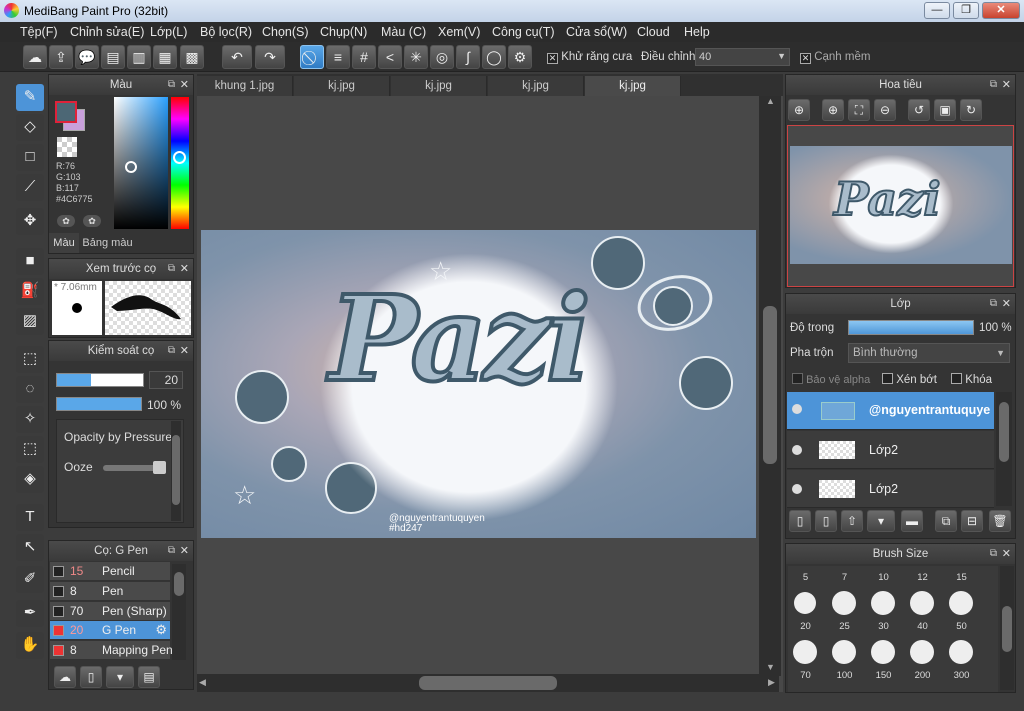 The image size is (1024, 711). Describe the element at coordinates (30, 579) in the screenshot. I see `divide-tool-icon: ✐` at that location.